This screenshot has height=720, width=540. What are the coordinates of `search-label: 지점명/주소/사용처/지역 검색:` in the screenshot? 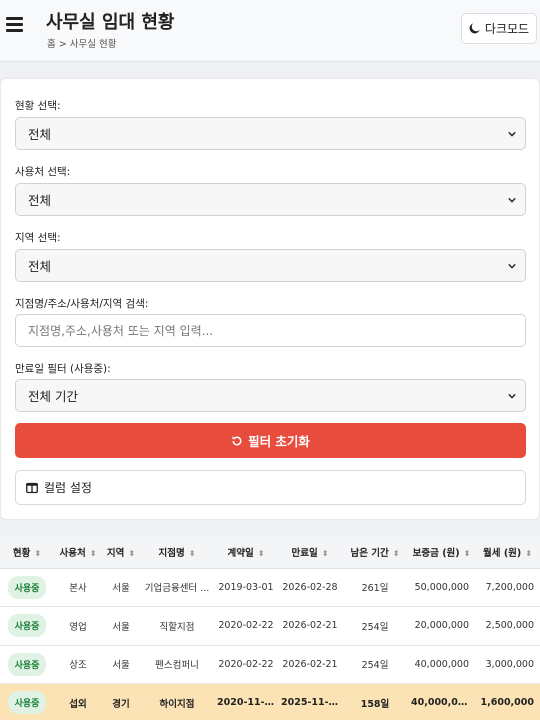 It's located at (82, 304).